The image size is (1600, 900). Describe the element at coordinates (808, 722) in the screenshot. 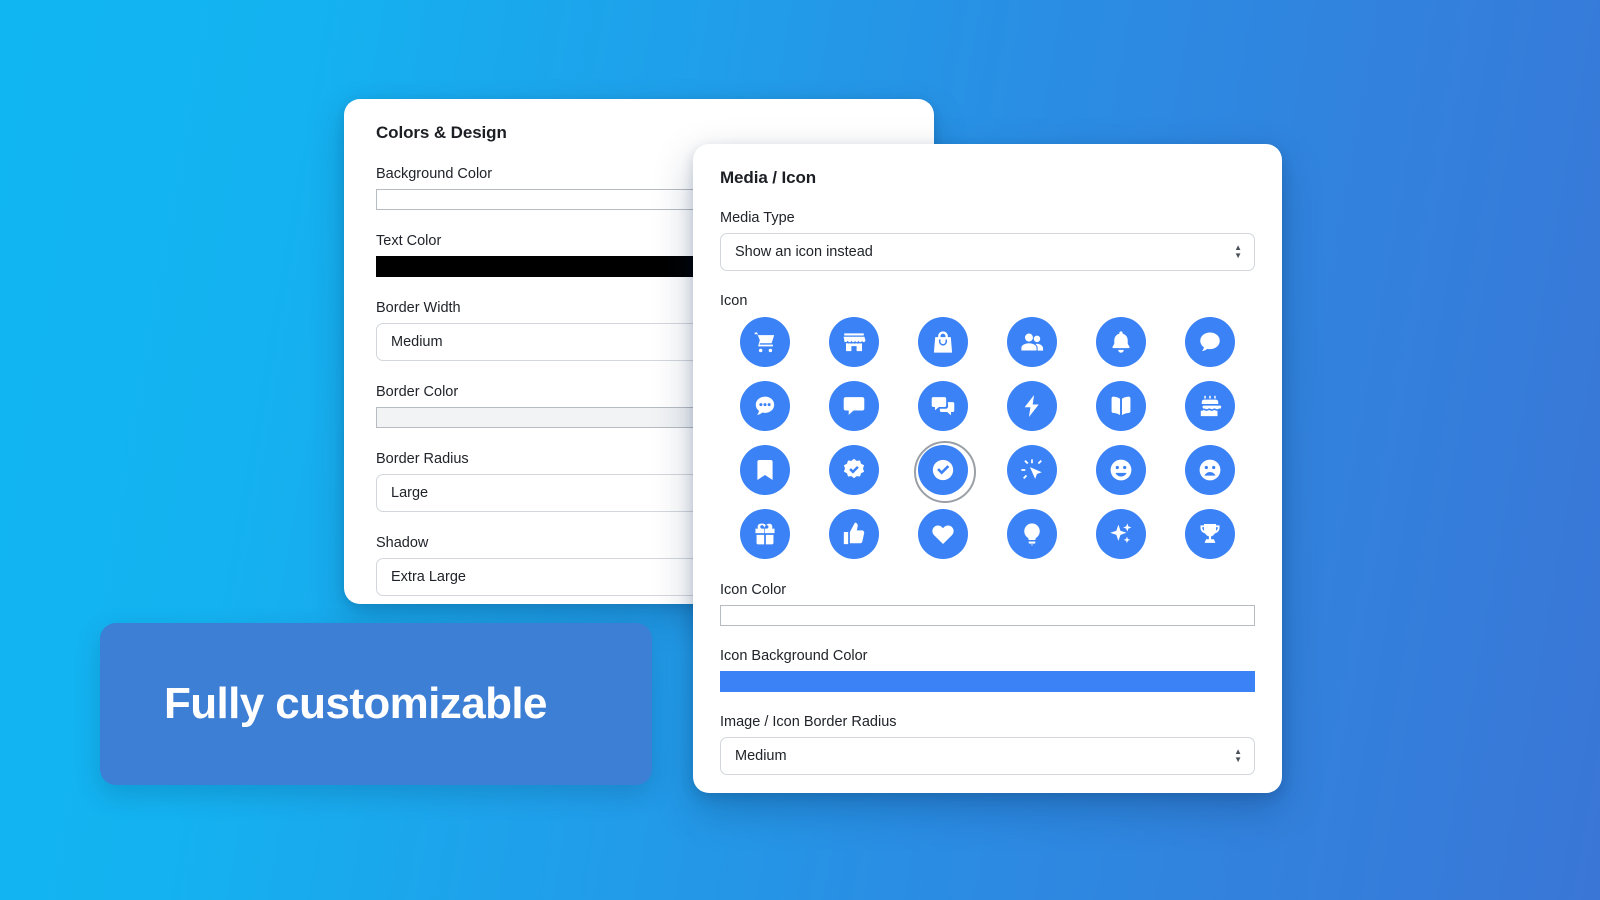

I see `image-icon-border-radius-label: Image / Icon Border Radius` at that location.